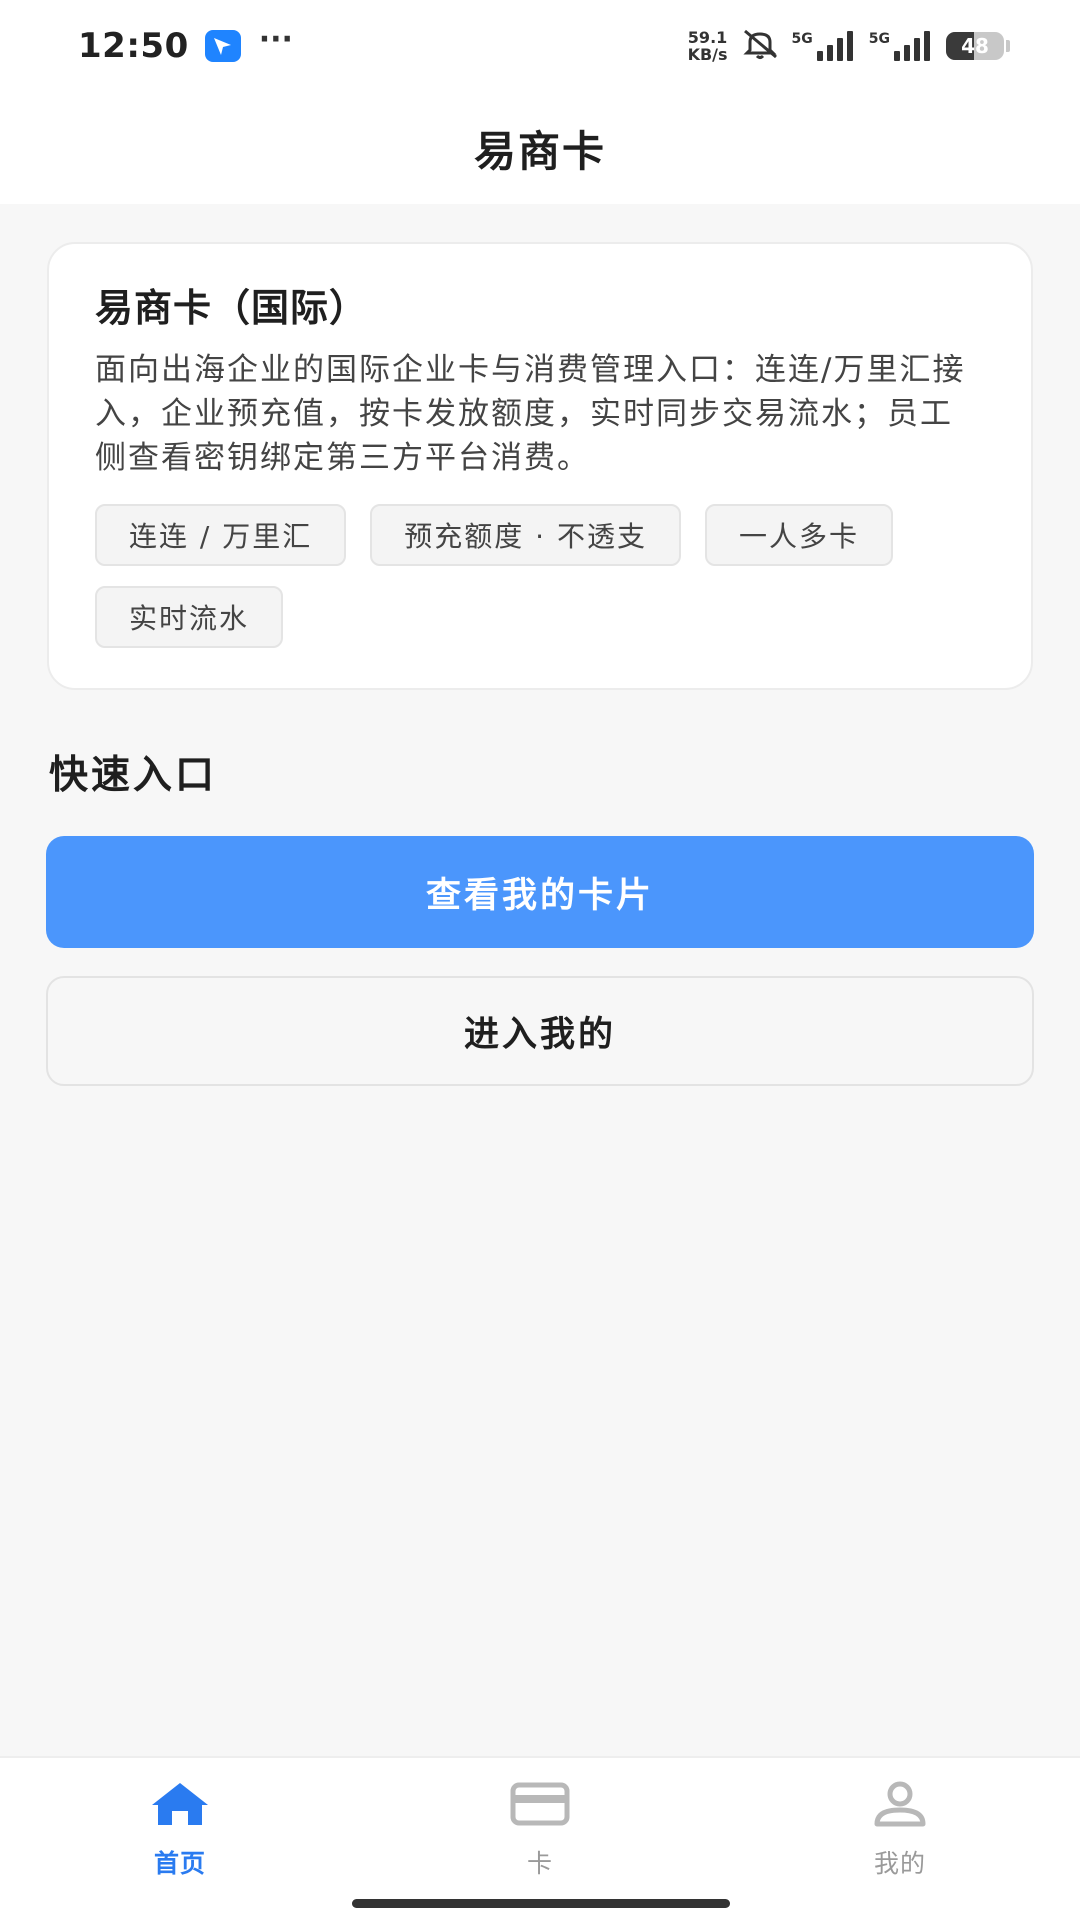 This screenshot has height=1920, width=1080. Describe the element at coordinates (900, 1804) in the screenshot. I see `user-icon` at that location.